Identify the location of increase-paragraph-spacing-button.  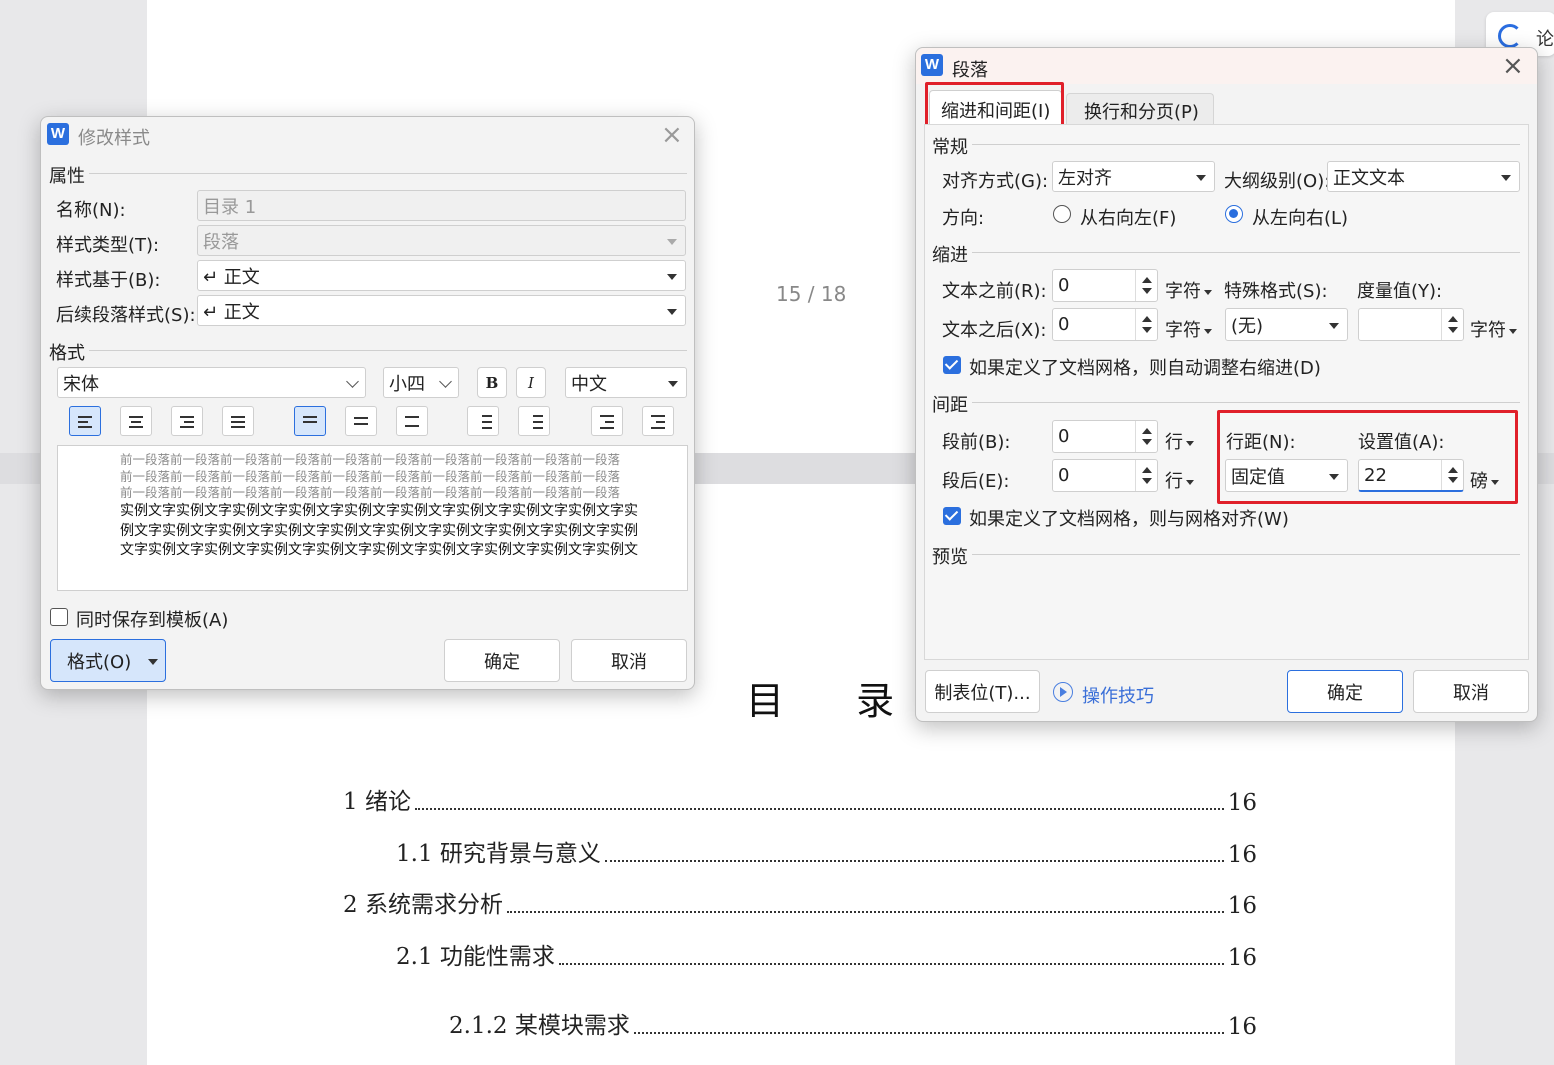
(483, 421).